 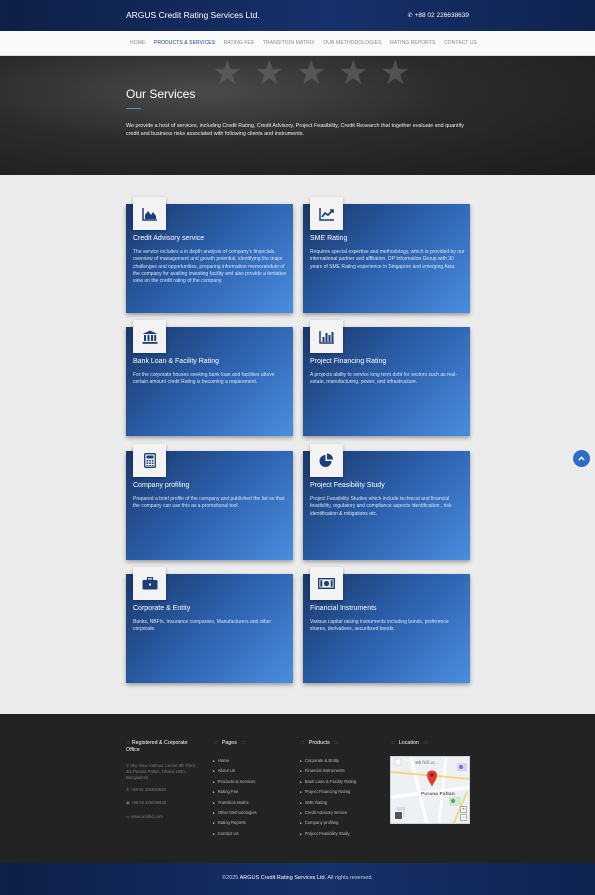 What do you see at coordinates (321, 760) in the screenshot?
I see `footer-link-label: Corporate & Entity` at bounding box center [321, 760].